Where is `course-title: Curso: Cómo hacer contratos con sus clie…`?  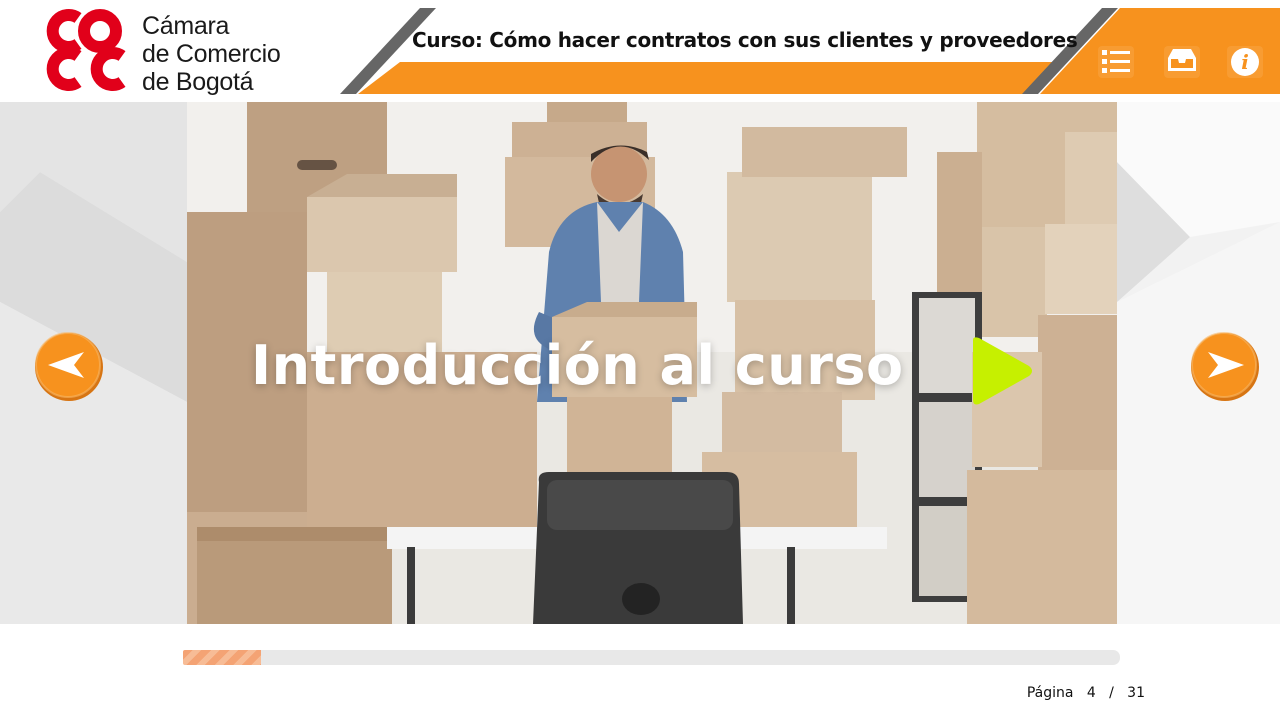 course-title: Curso: Cómo hacer contratos con sus clie… is located at coordinates (745, 40).